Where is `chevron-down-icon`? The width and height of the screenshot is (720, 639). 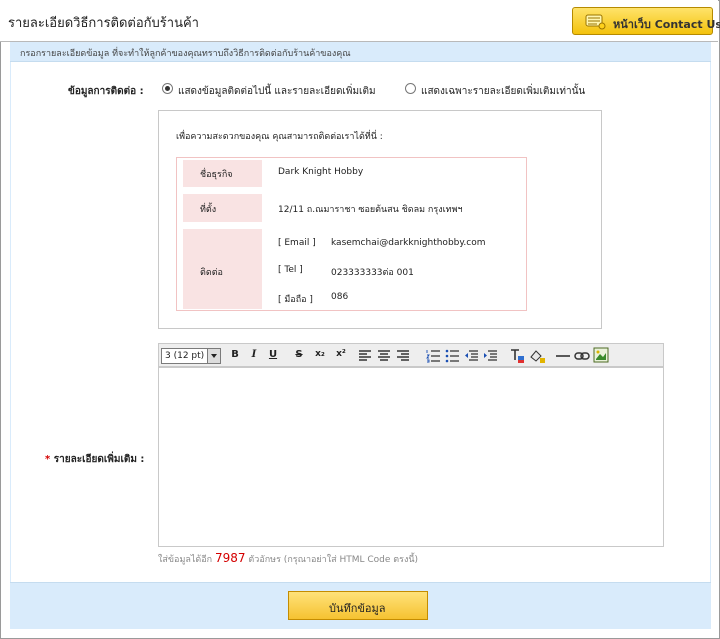
chevron-down-icon is located at coordinates (213, 356).